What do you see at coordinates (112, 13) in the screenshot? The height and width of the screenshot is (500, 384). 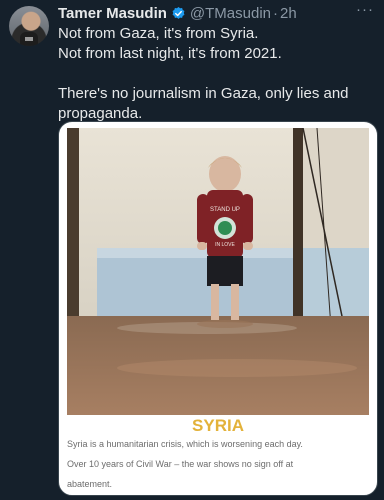 I see `author-name: Tamer Masudin` at bounding box center [112, 13].